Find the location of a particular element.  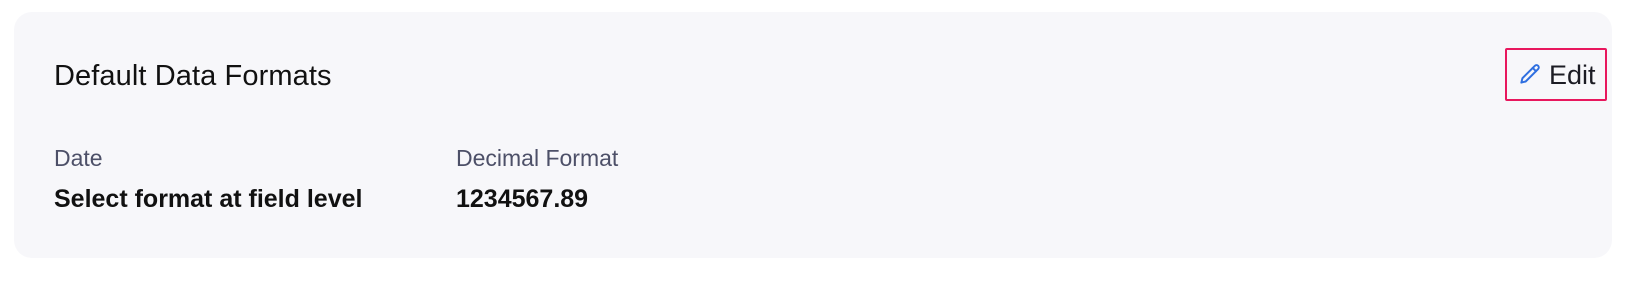

decimal-format-label: Decimal Format is located at coordinates (537, 158).